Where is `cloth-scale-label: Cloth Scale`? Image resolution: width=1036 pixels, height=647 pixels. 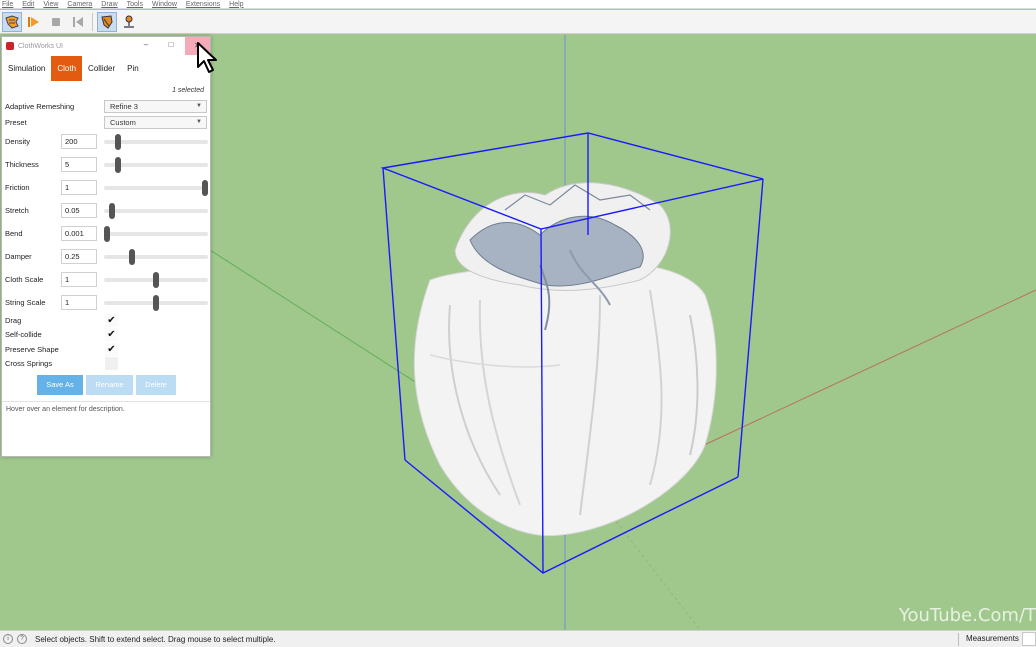 cloth-scale-label: Cloth Scale is located at coordinates (24, 279).